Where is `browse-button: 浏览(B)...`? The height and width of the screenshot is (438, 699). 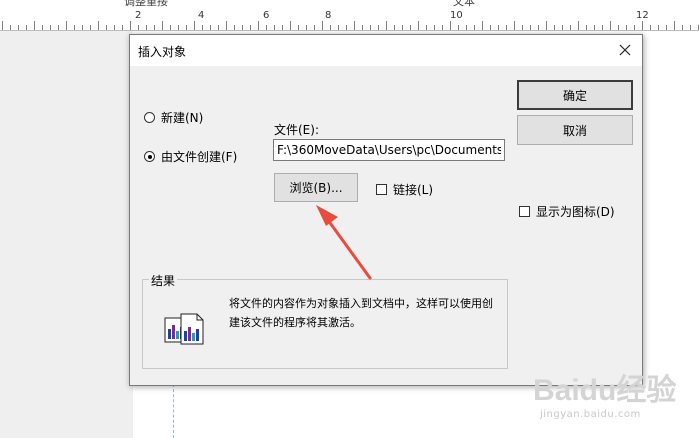 browse-button: 浏览(B)... is located at coordinates (316, 187).